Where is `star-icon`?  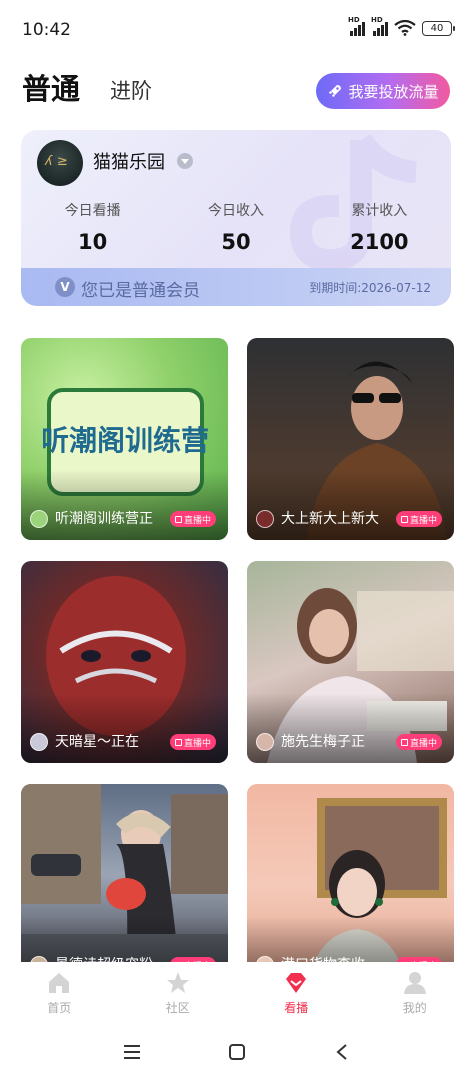
star-icon is located at coordinates (177, 982).